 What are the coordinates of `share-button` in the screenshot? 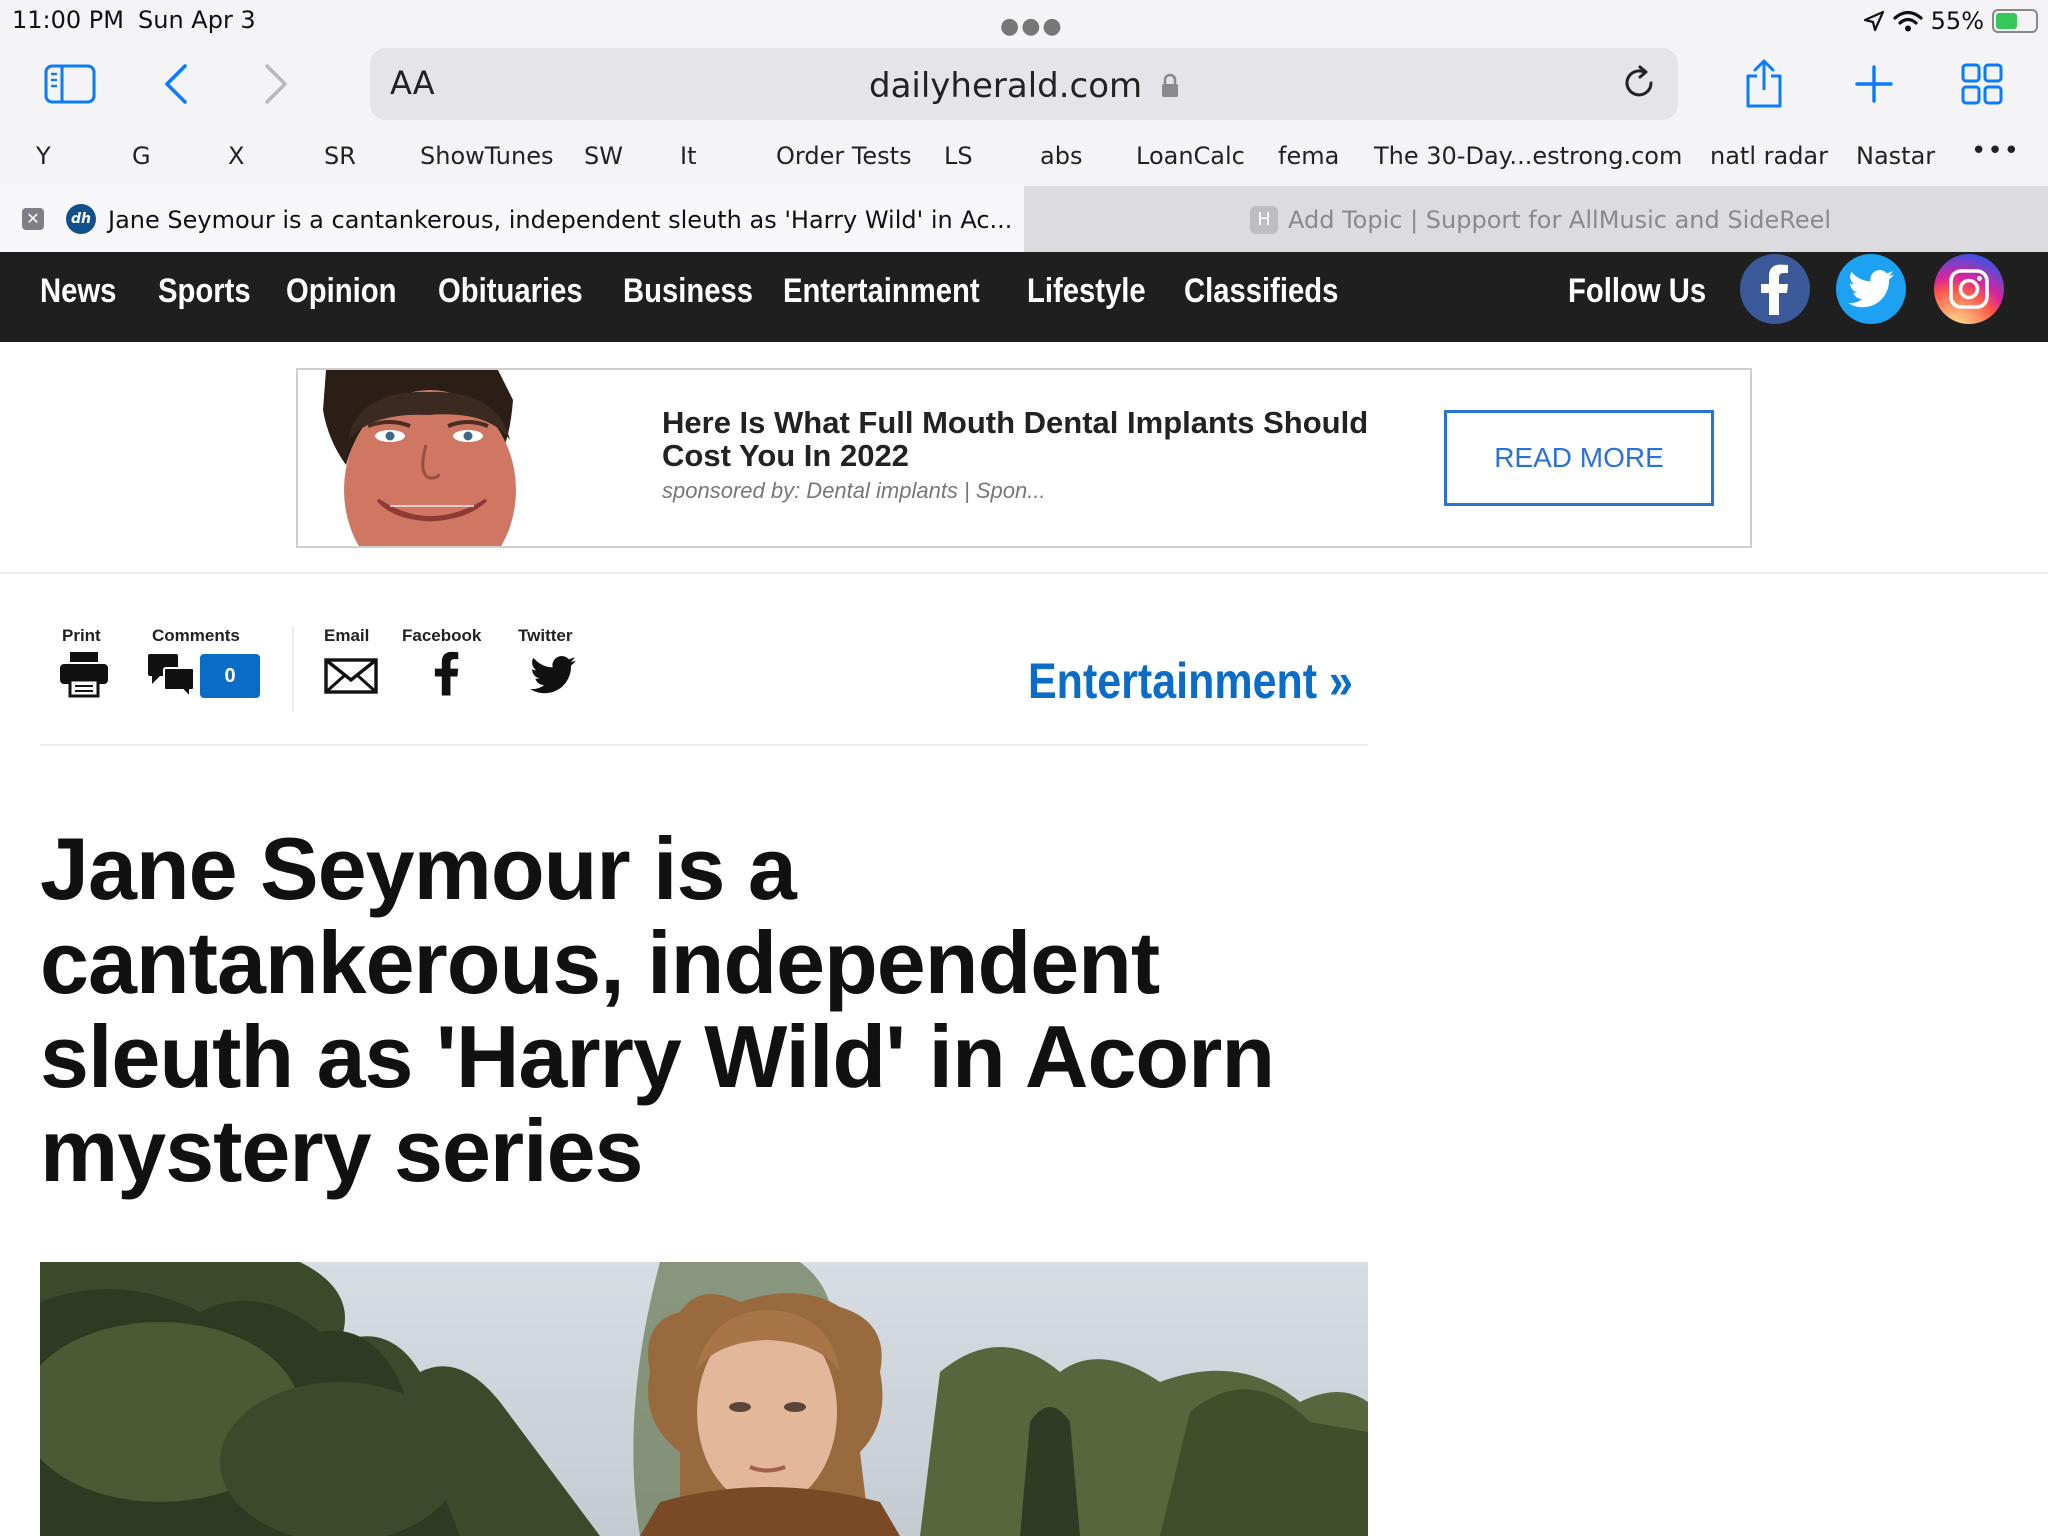 It's located at (1764, 84).